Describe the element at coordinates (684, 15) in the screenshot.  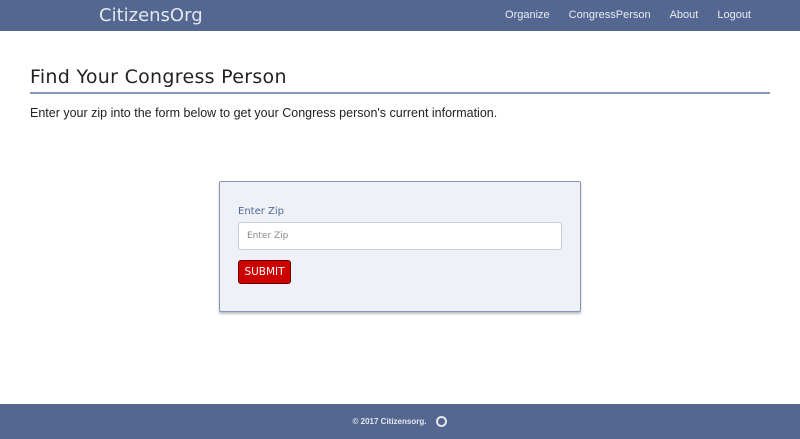
I see `nav-about: About` at that location.